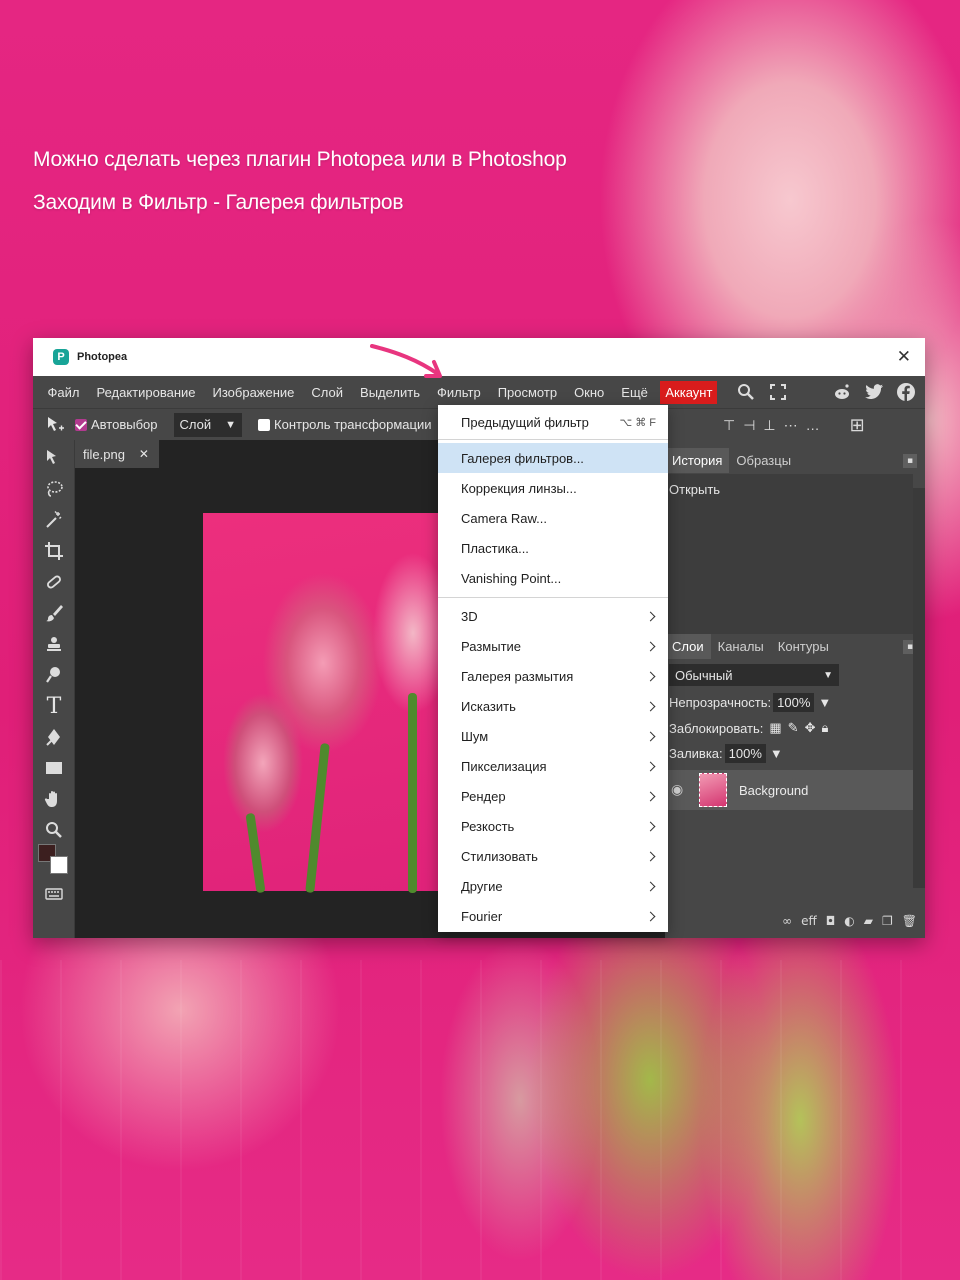 The width and height of the screenshot is (960, 1280). I want to click on menu-item-label: Резкость, so click(488, 826).